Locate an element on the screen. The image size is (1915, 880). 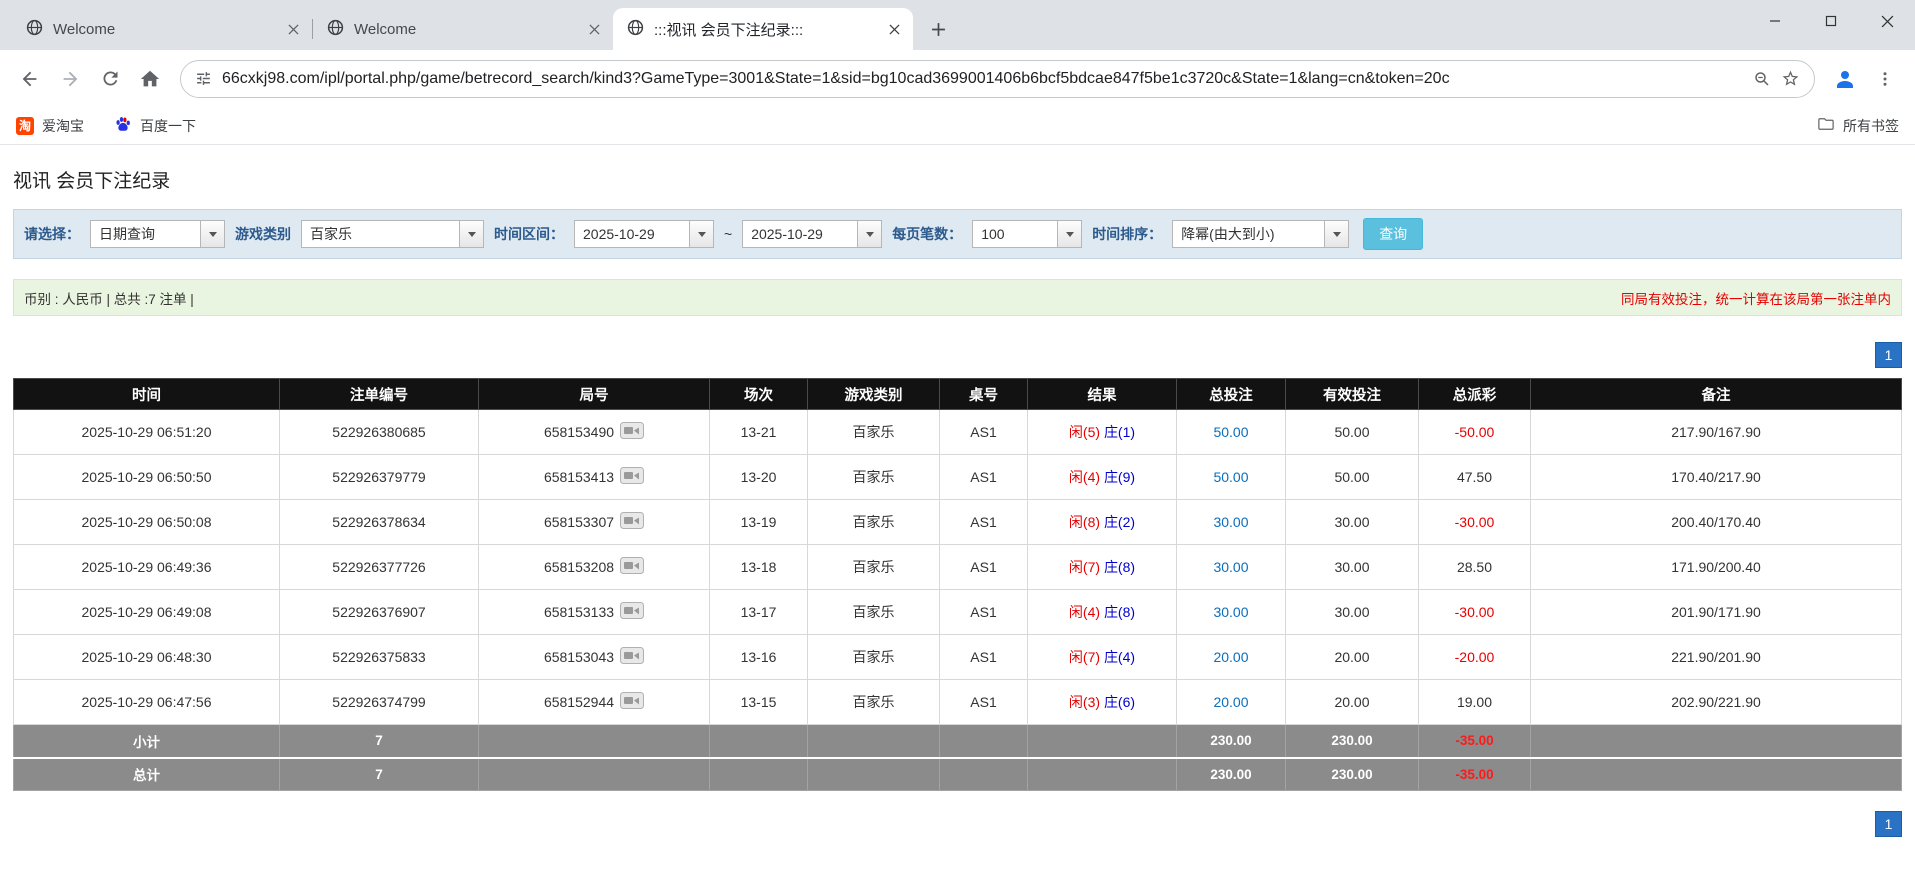
window-controls is located at coordinates (1831, 21).